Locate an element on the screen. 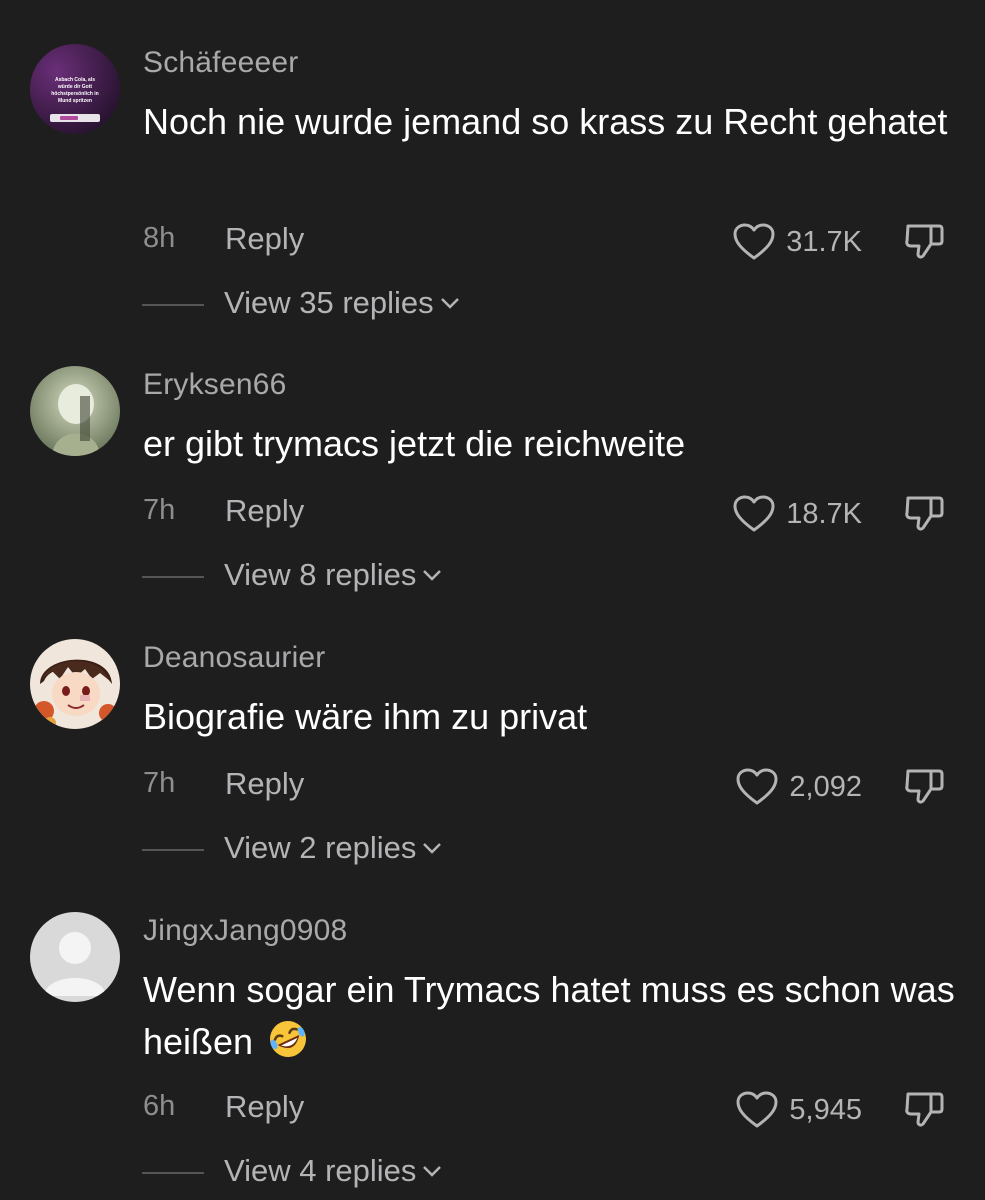  view-replies-label-wrap: View 4 replies is located at coordinates (333, 1171).